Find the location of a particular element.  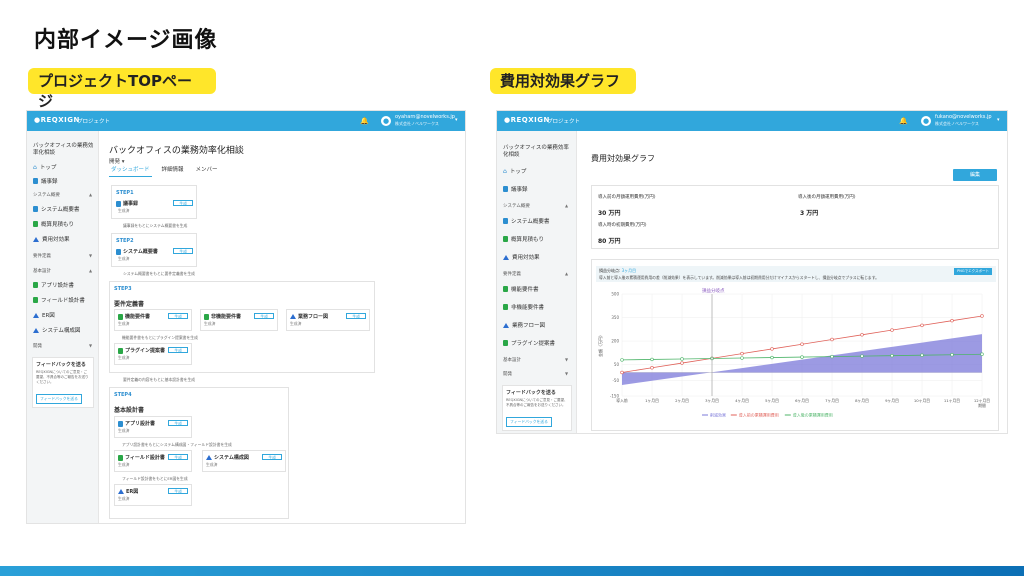

x-tick-label: 10ヶ月目 is located at coordinates (922, 400).